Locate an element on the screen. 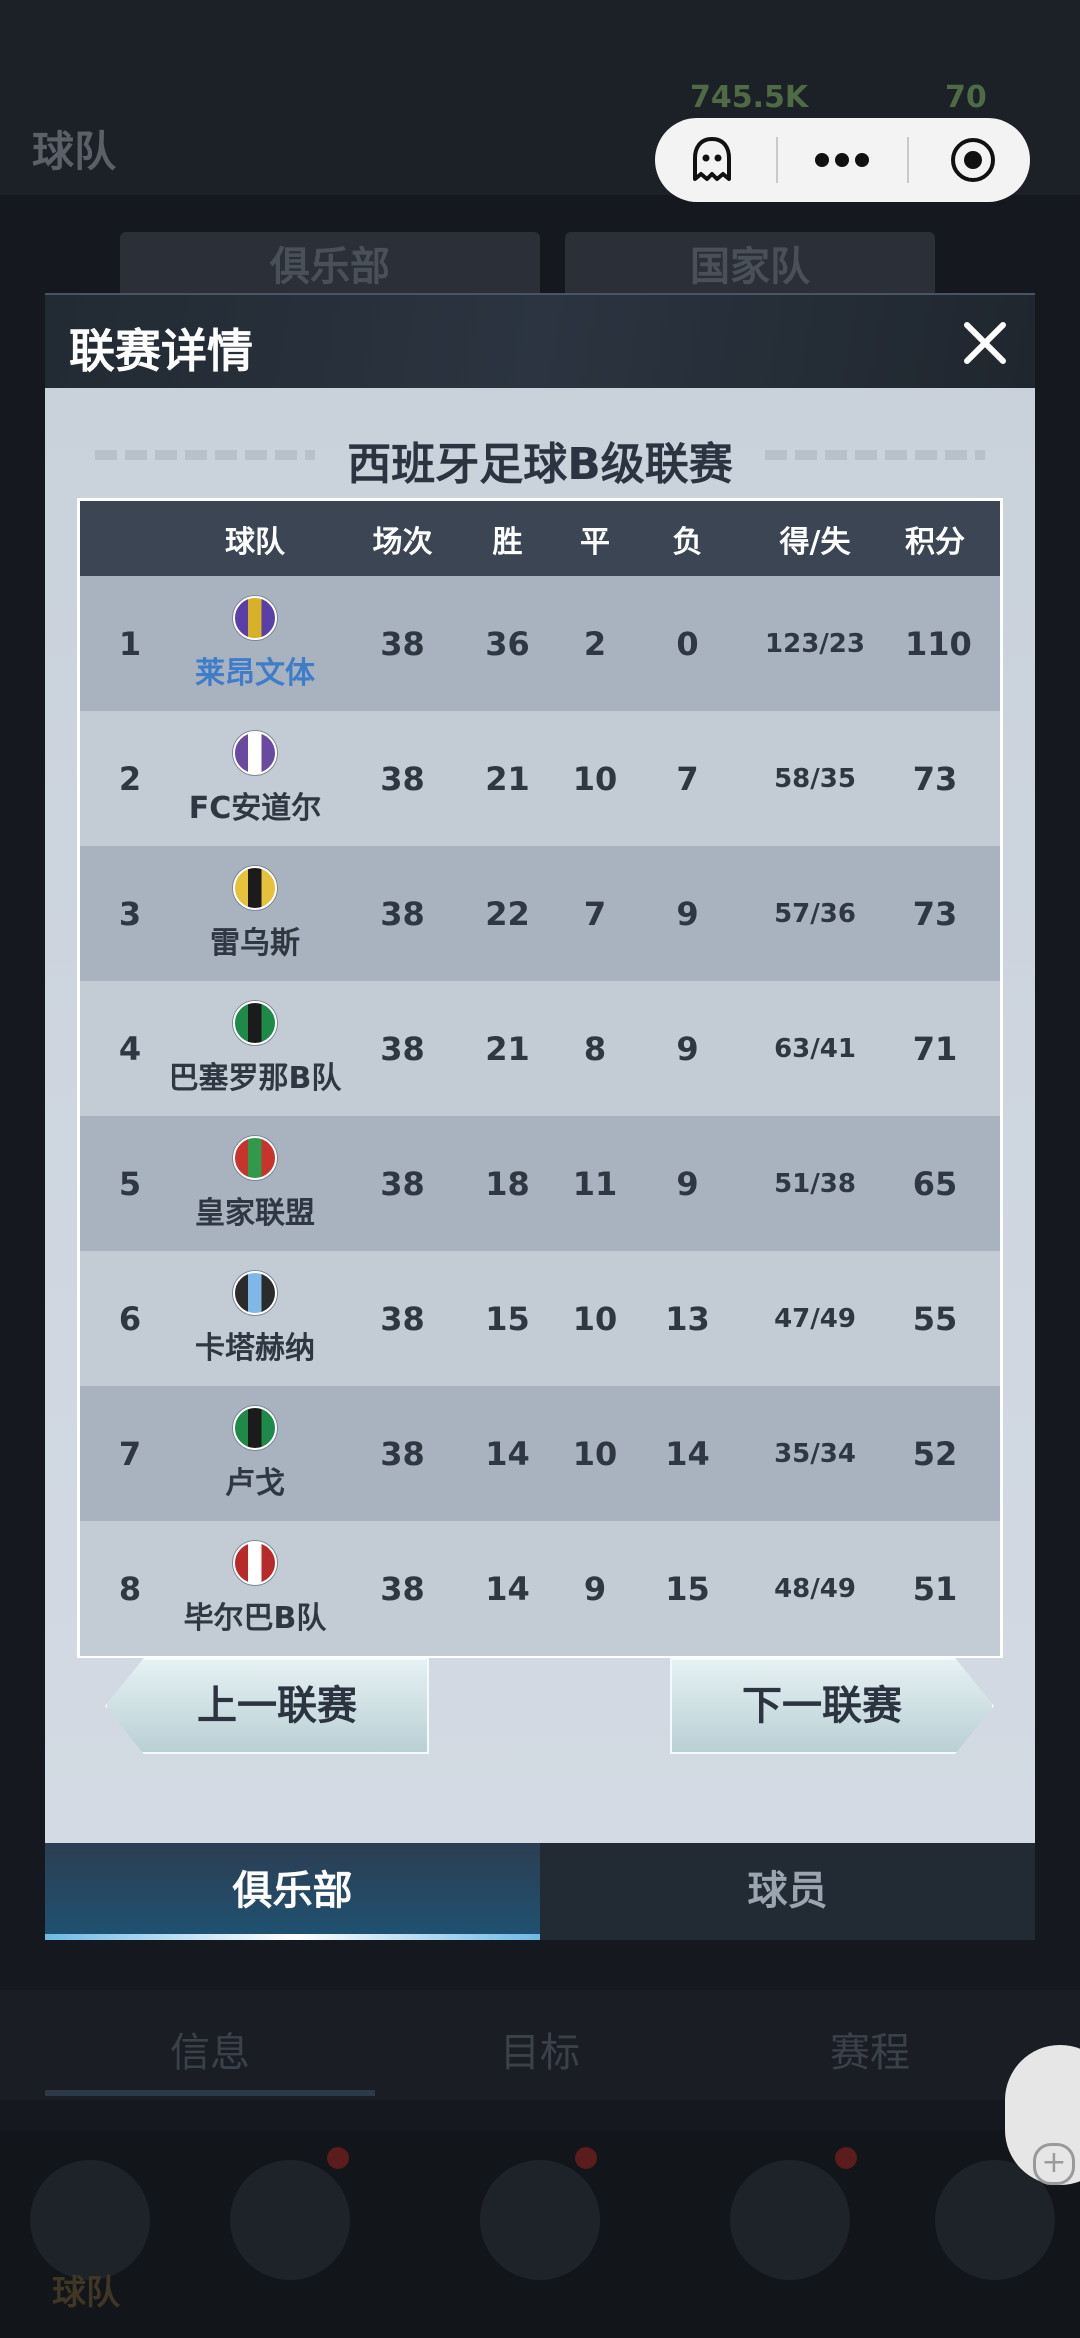 The height and width of the screenshot is (2338, 1080). next-league-button: 下一联赛 is located at coordinates (832, 1706).